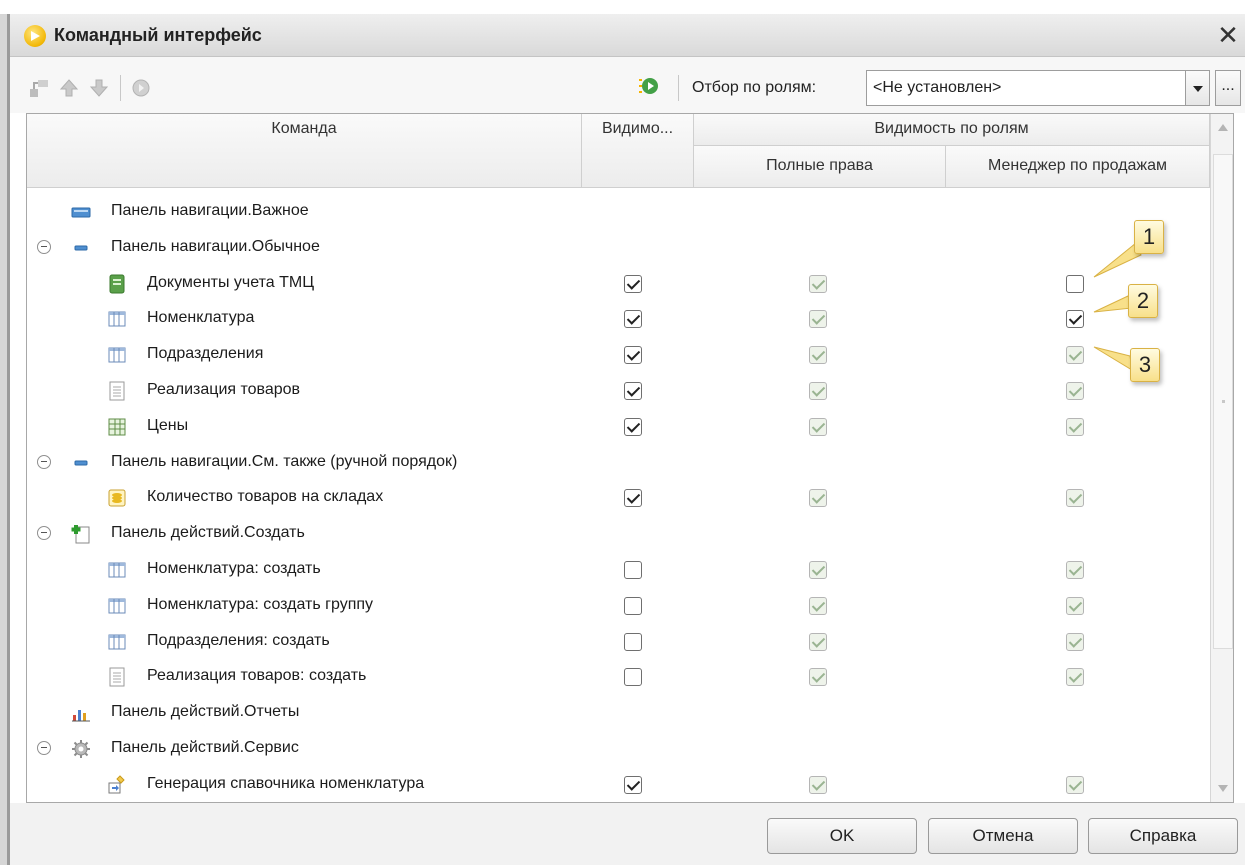 Image resolution: width=1245 pixels, height=865 pixels. I want to click on table-row: Панель навигации.Обычное, so click(618, 247).